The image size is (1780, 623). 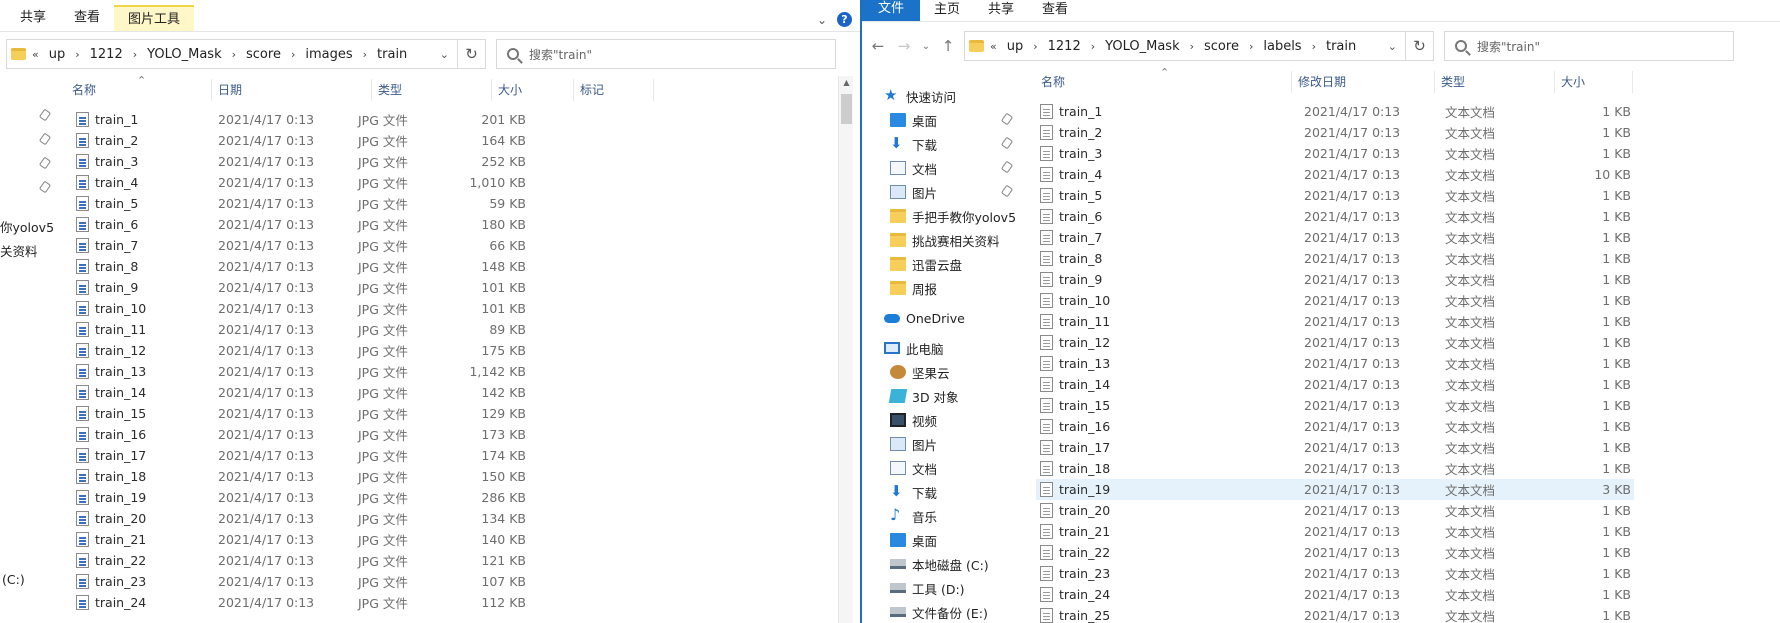 What do you see at coordinates (947, 10) in the screenshot?
I see `tab-home: 主页` at bounding box center [947, 10].